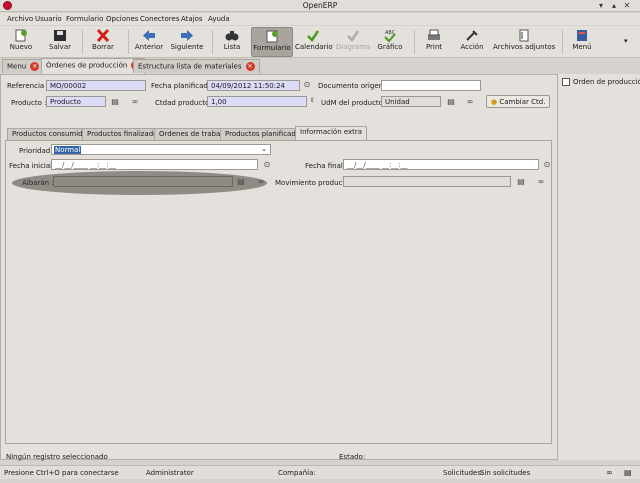  What do you see at coordinates (21, 35) in the screenshot?
I see `new-doc-icon` at bounding box center [21, 35].